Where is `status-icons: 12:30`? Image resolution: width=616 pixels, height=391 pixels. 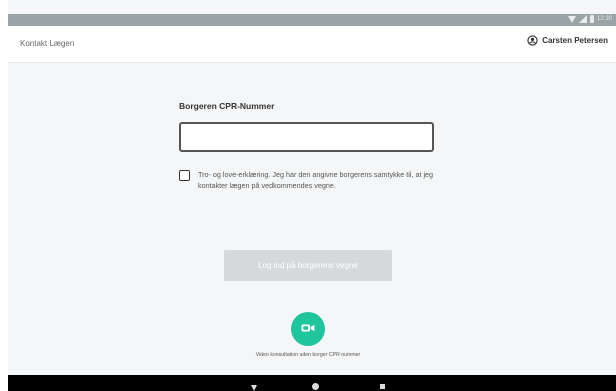 status-icons: 12:30 is located at coordinates (589, 19).